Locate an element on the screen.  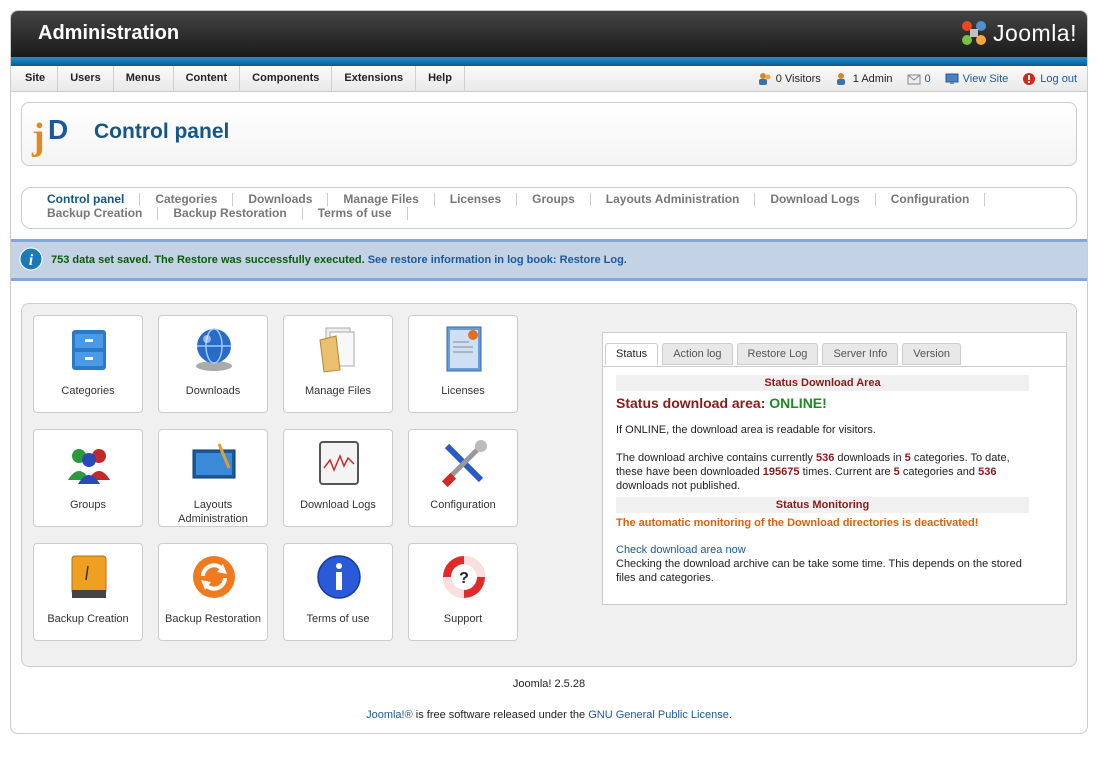
submenu-backup-restoration: Backup Restoration is located at coordinates (230, 213).